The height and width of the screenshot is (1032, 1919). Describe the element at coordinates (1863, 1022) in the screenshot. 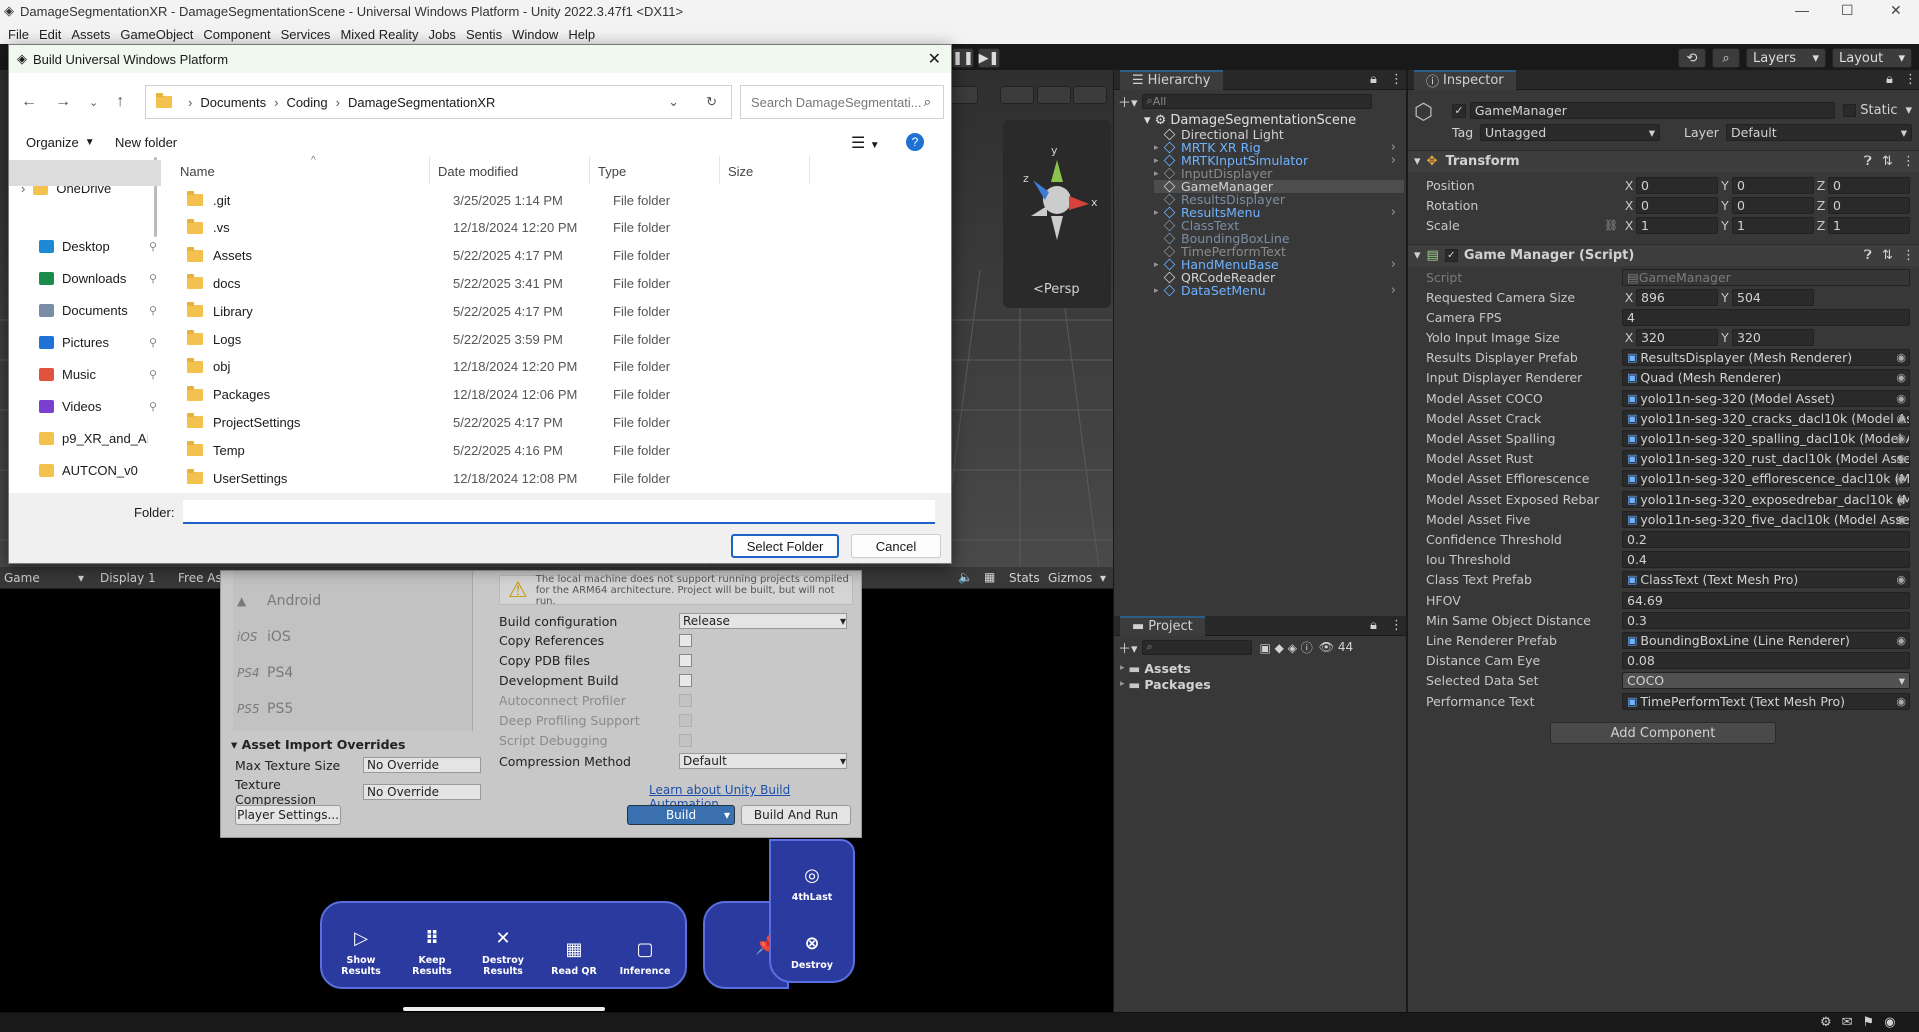

I see `status-icons: ⚙✉⚑◉` at that location.